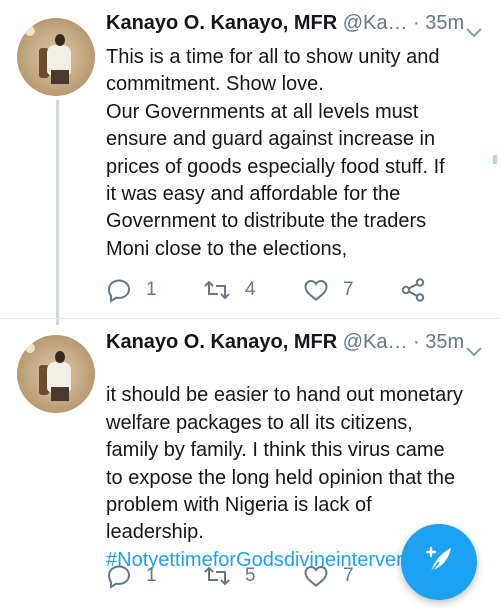 The width and height of the screenshot is (500, 608). What do you see at coordinates (474, 32) in the screenshot?
I see `chevron-down-icon` at bounding box center [474, 32].